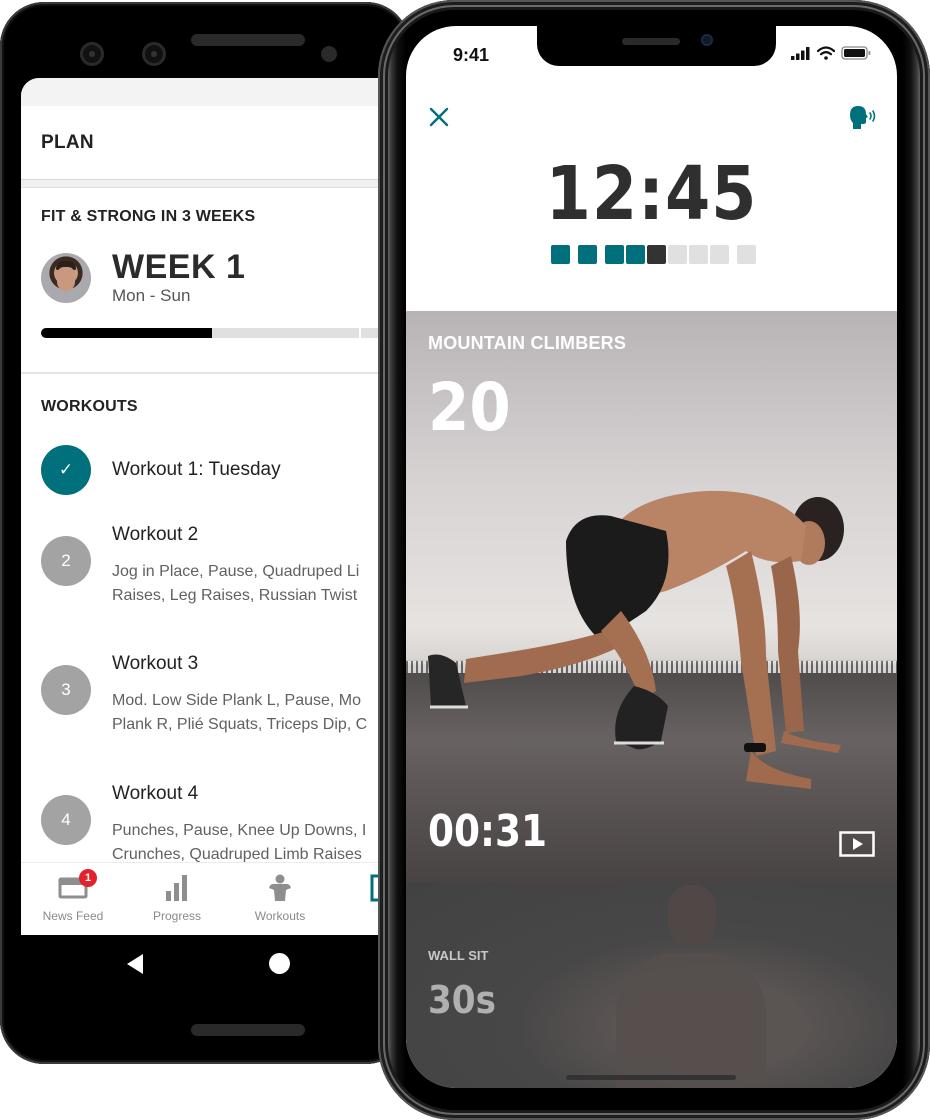 The width and height of the screenshot is (930, 1120). Describe the element at coordinates (329, 54) in the screenshot. I see `proximity-sensor` at that location.